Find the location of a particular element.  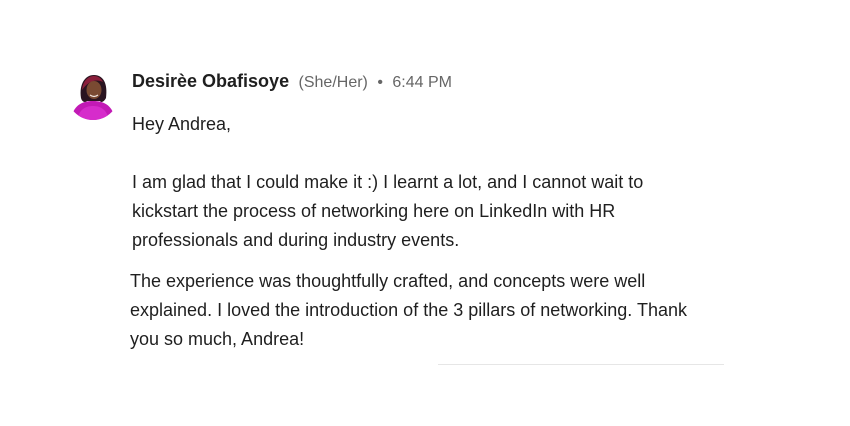

avatar is located at coordinates (93, 94).